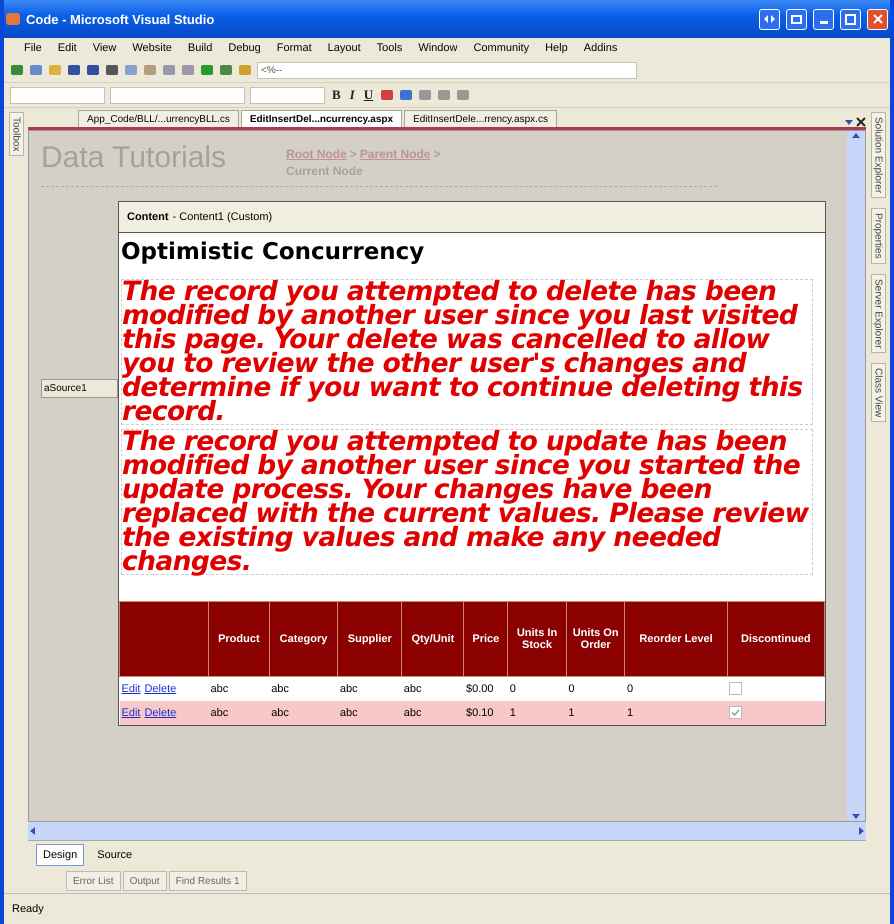  I want to click on data-source-control: aSource1, so click(79, 388).